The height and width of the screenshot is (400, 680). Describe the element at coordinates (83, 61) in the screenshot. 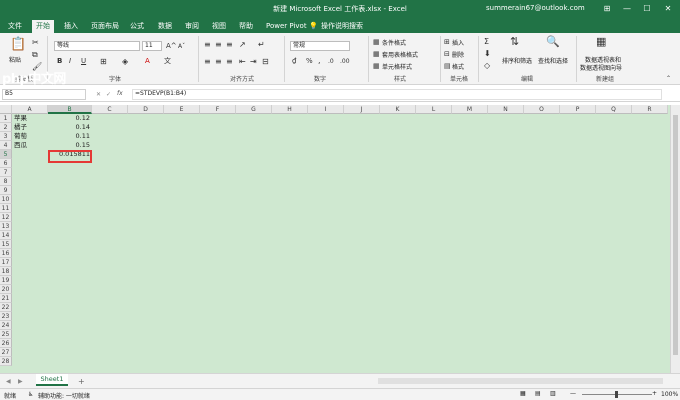

I see `underline-button: U` at that location.